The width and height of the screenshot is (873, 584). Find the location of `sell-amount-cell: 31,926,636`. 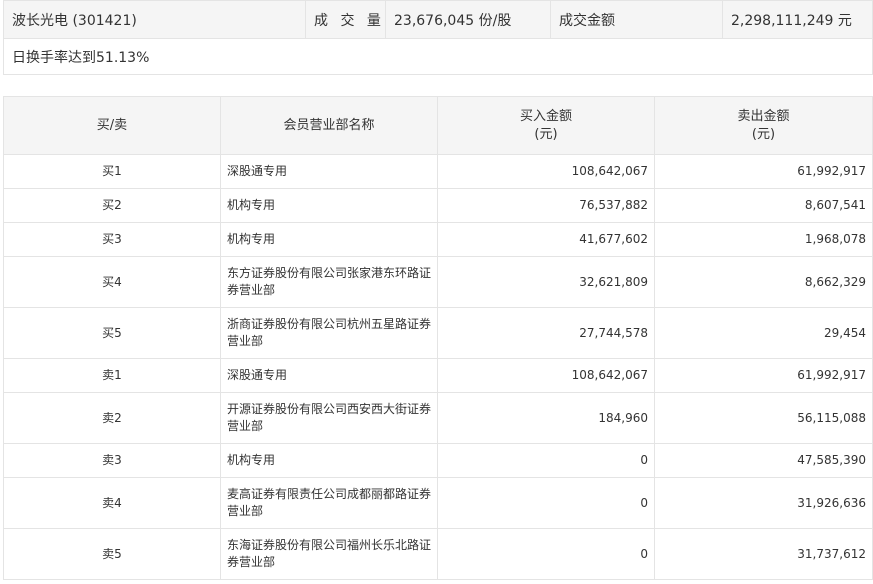

sell-amount-cell: 31,926,636 is located at coordinates (763, 503).